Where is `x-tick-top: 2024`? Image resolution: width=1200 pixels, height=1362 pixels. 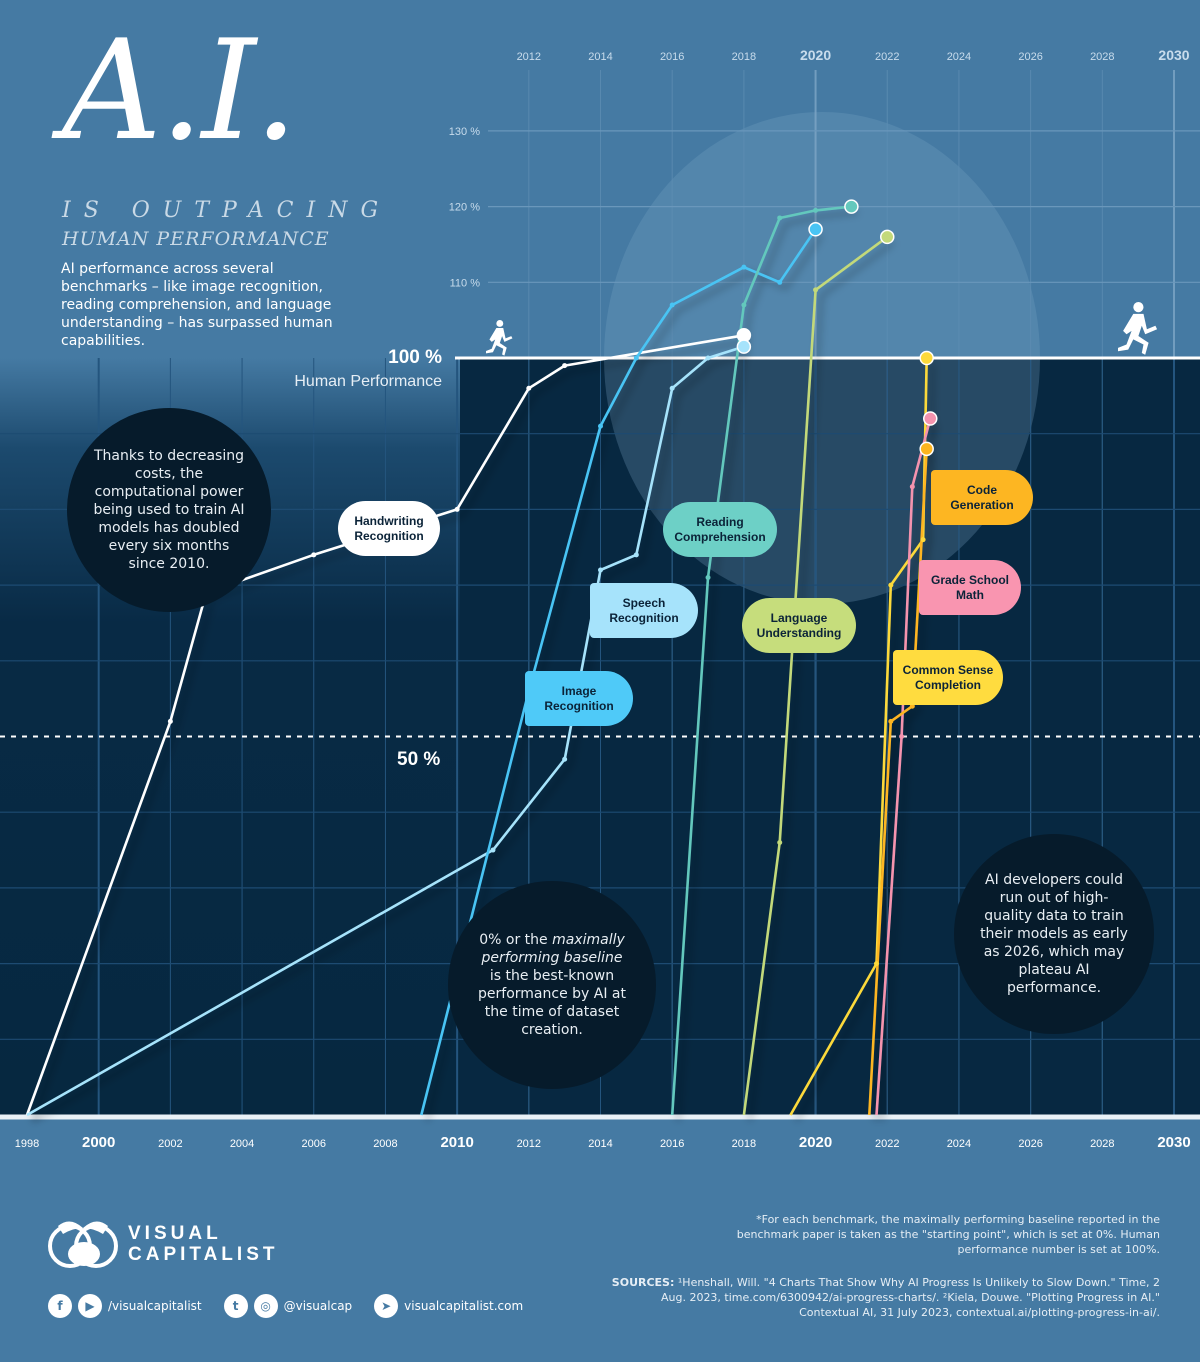 x-tick-top: 2024 is located at coordinates (959, 57).